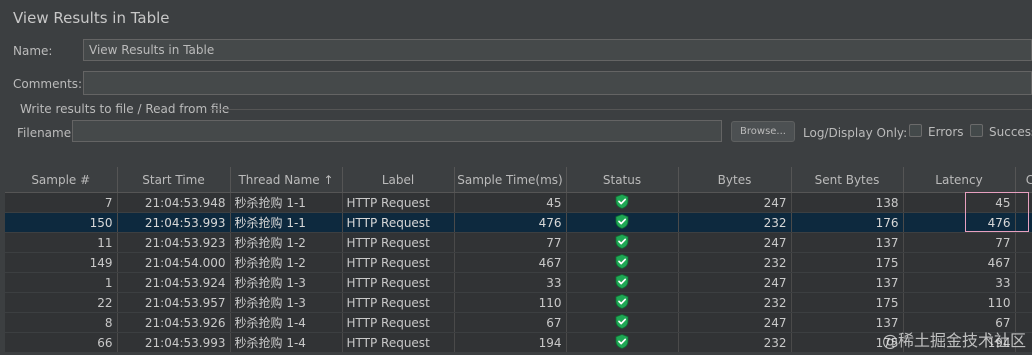 Image resolution: width=1032 pixels, height=355 pixels. Describe the element at coordinates (510, 282) in the screenshot. I see `cell-sample-time: 33` at that location.